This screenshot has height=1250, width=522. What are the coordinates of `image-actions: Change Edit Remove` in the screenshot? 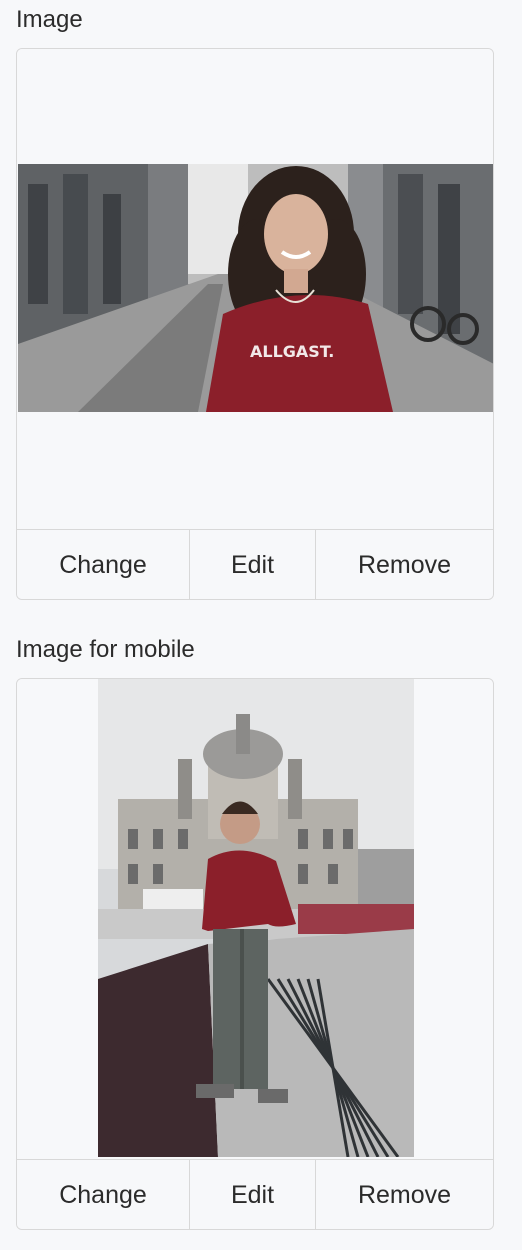 It's located at (255, 564).